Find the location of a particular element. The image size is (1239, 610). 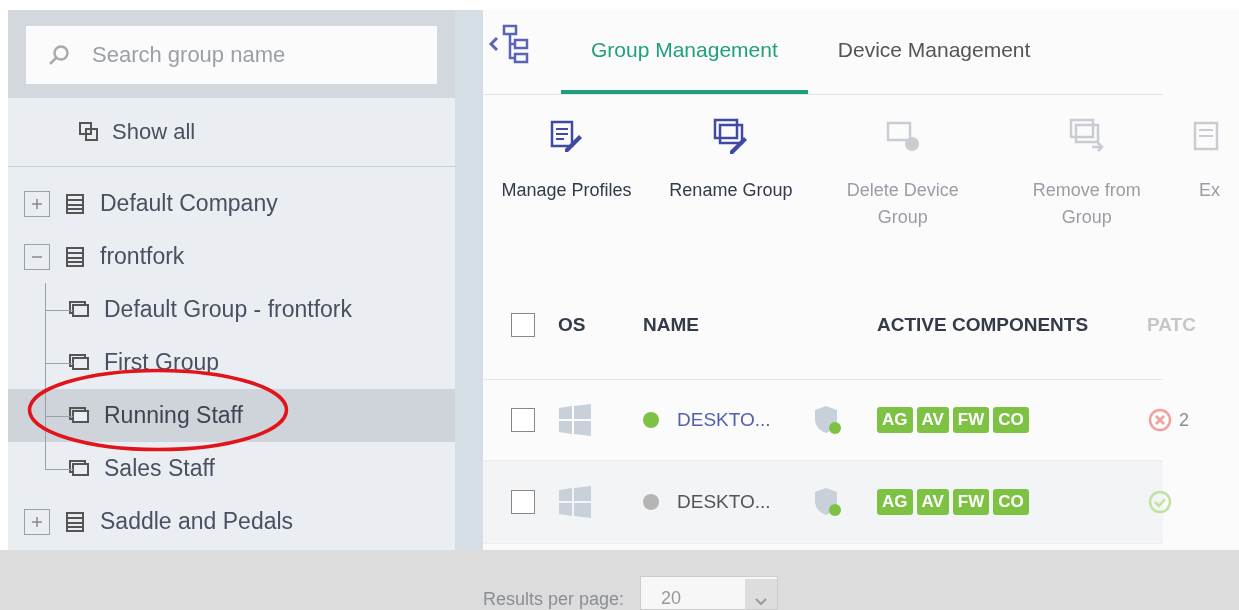

collapse-icon is located at coordinates (37, 256).